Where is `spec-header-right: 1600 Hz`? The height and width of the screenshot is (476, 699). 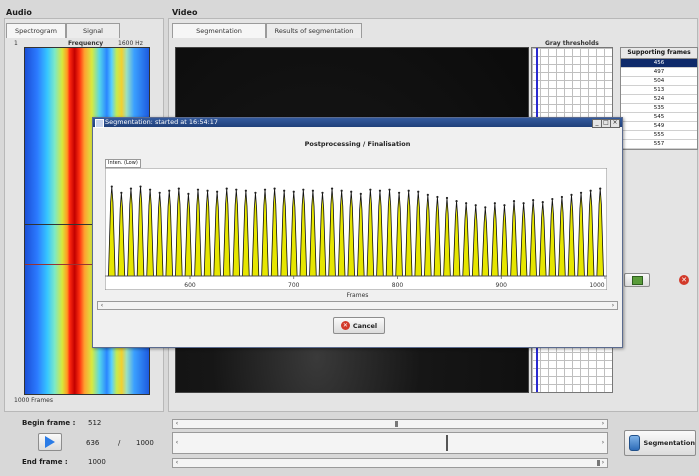
spec-header-right: 1600 Hz is located at coordinates (130, 43).